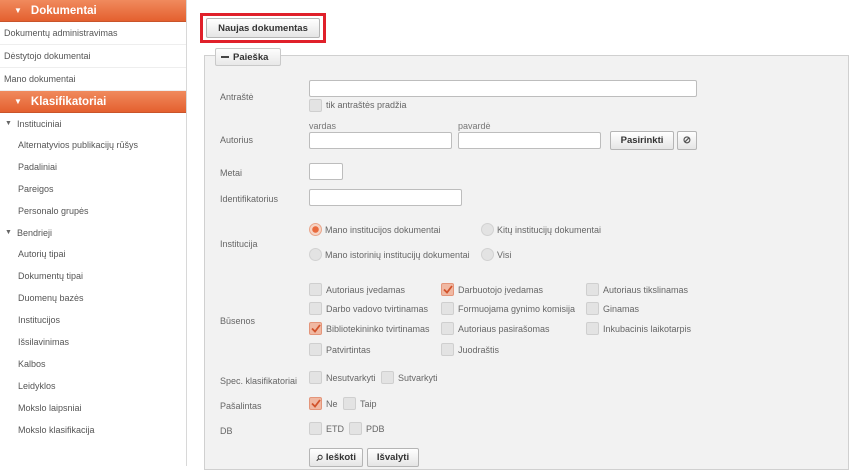 This screenshot has height=470, width=851. What do you see at coordinates (549, 230) in the screenshot?
I see `radio-other-institutions-label: Kitų institucijų dokumentai` at bounding box center [549, 230].